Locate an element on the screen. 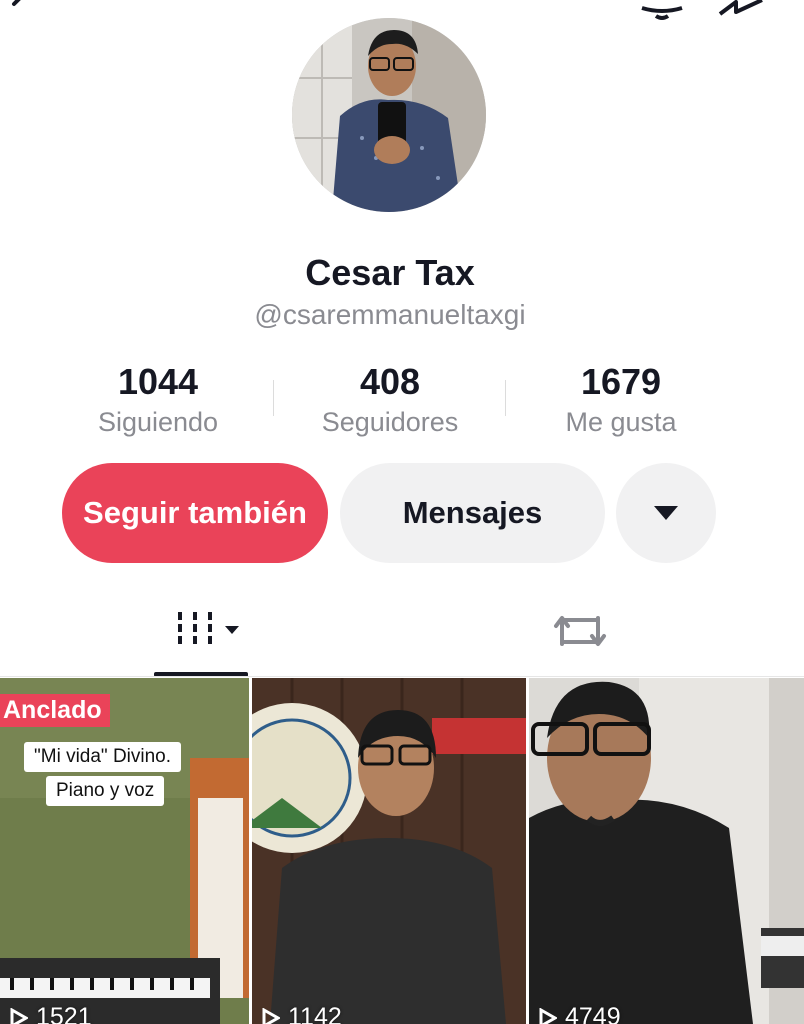 Image resolution: width=804 pixels, height=1024 pixels. caret-down-icon is located at coordinates (666, 513).